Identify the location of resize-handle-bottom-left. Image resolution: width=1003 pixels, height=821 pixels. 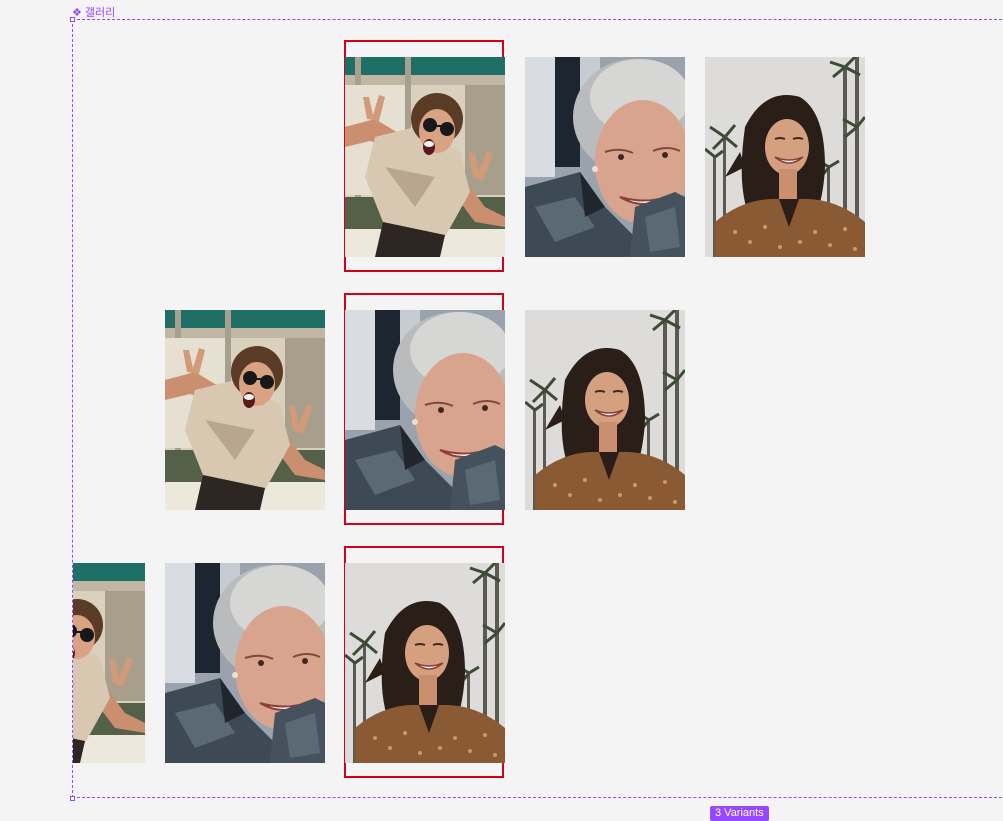
(72, 798).